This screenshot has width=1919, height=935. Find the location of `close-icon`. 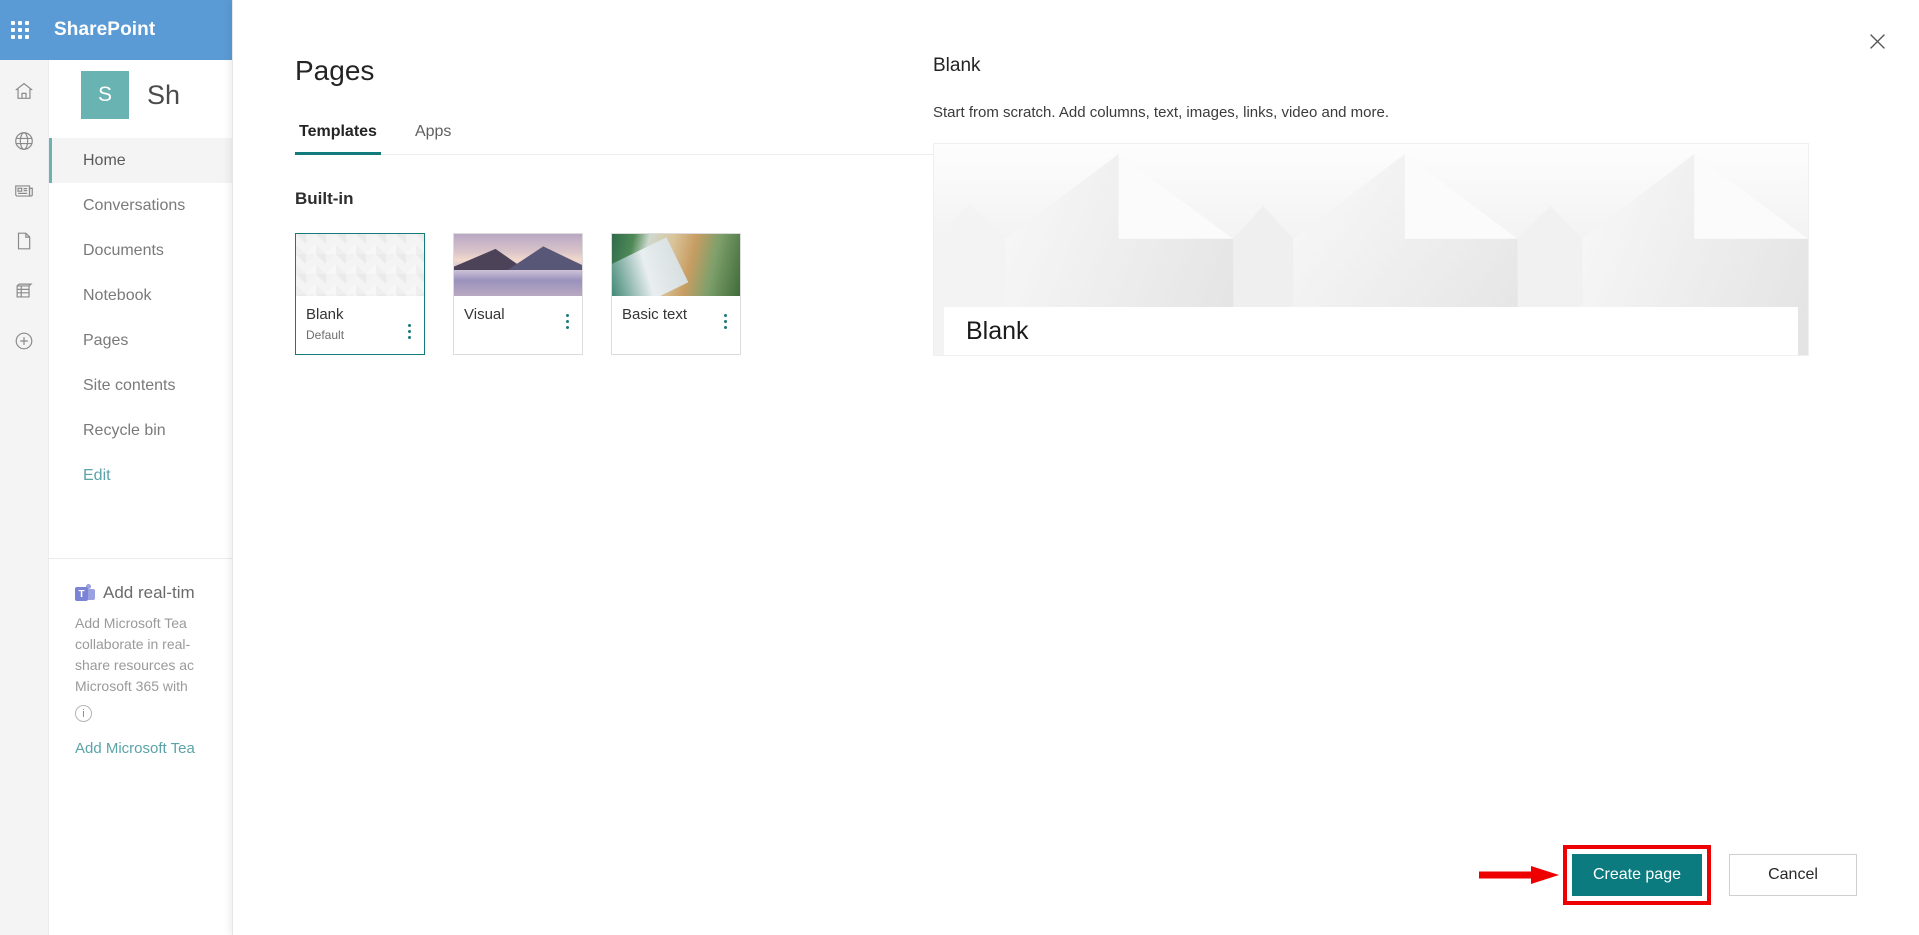

close-icon is located at coordinates (1877, 41).